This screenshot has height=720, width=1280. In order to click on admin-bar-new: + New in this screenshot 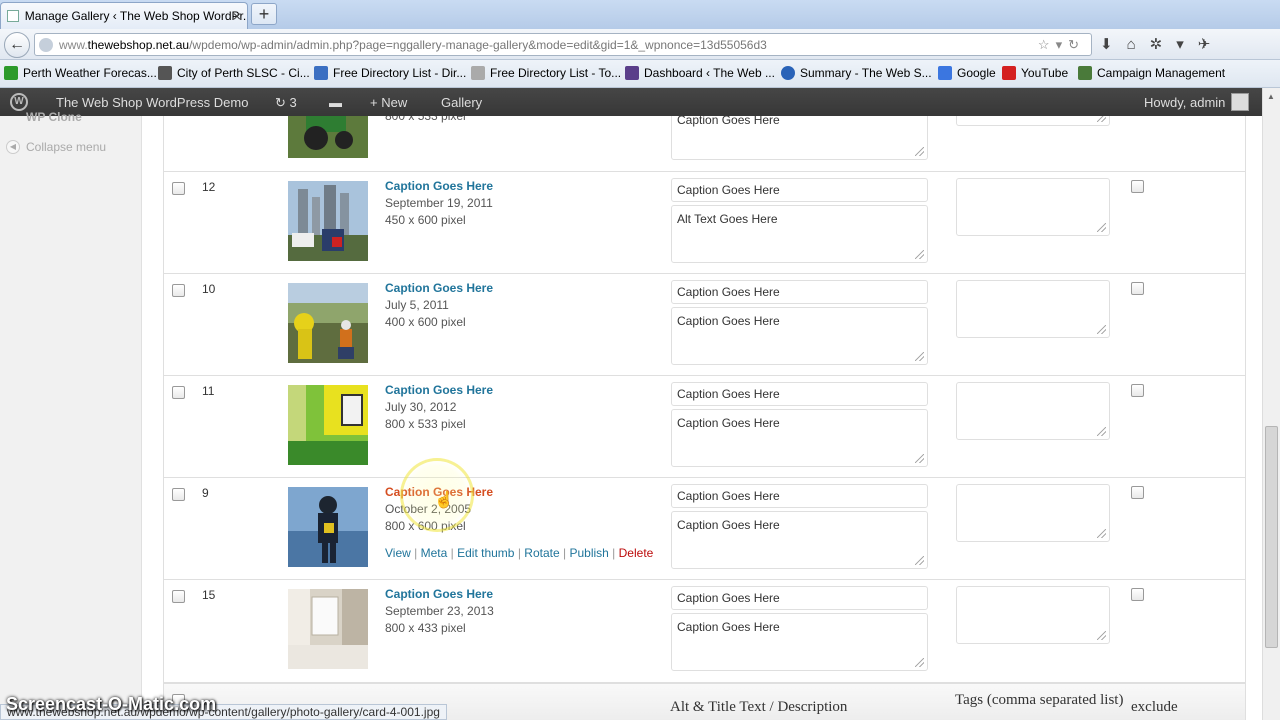, I will do `click(388, 102)`.